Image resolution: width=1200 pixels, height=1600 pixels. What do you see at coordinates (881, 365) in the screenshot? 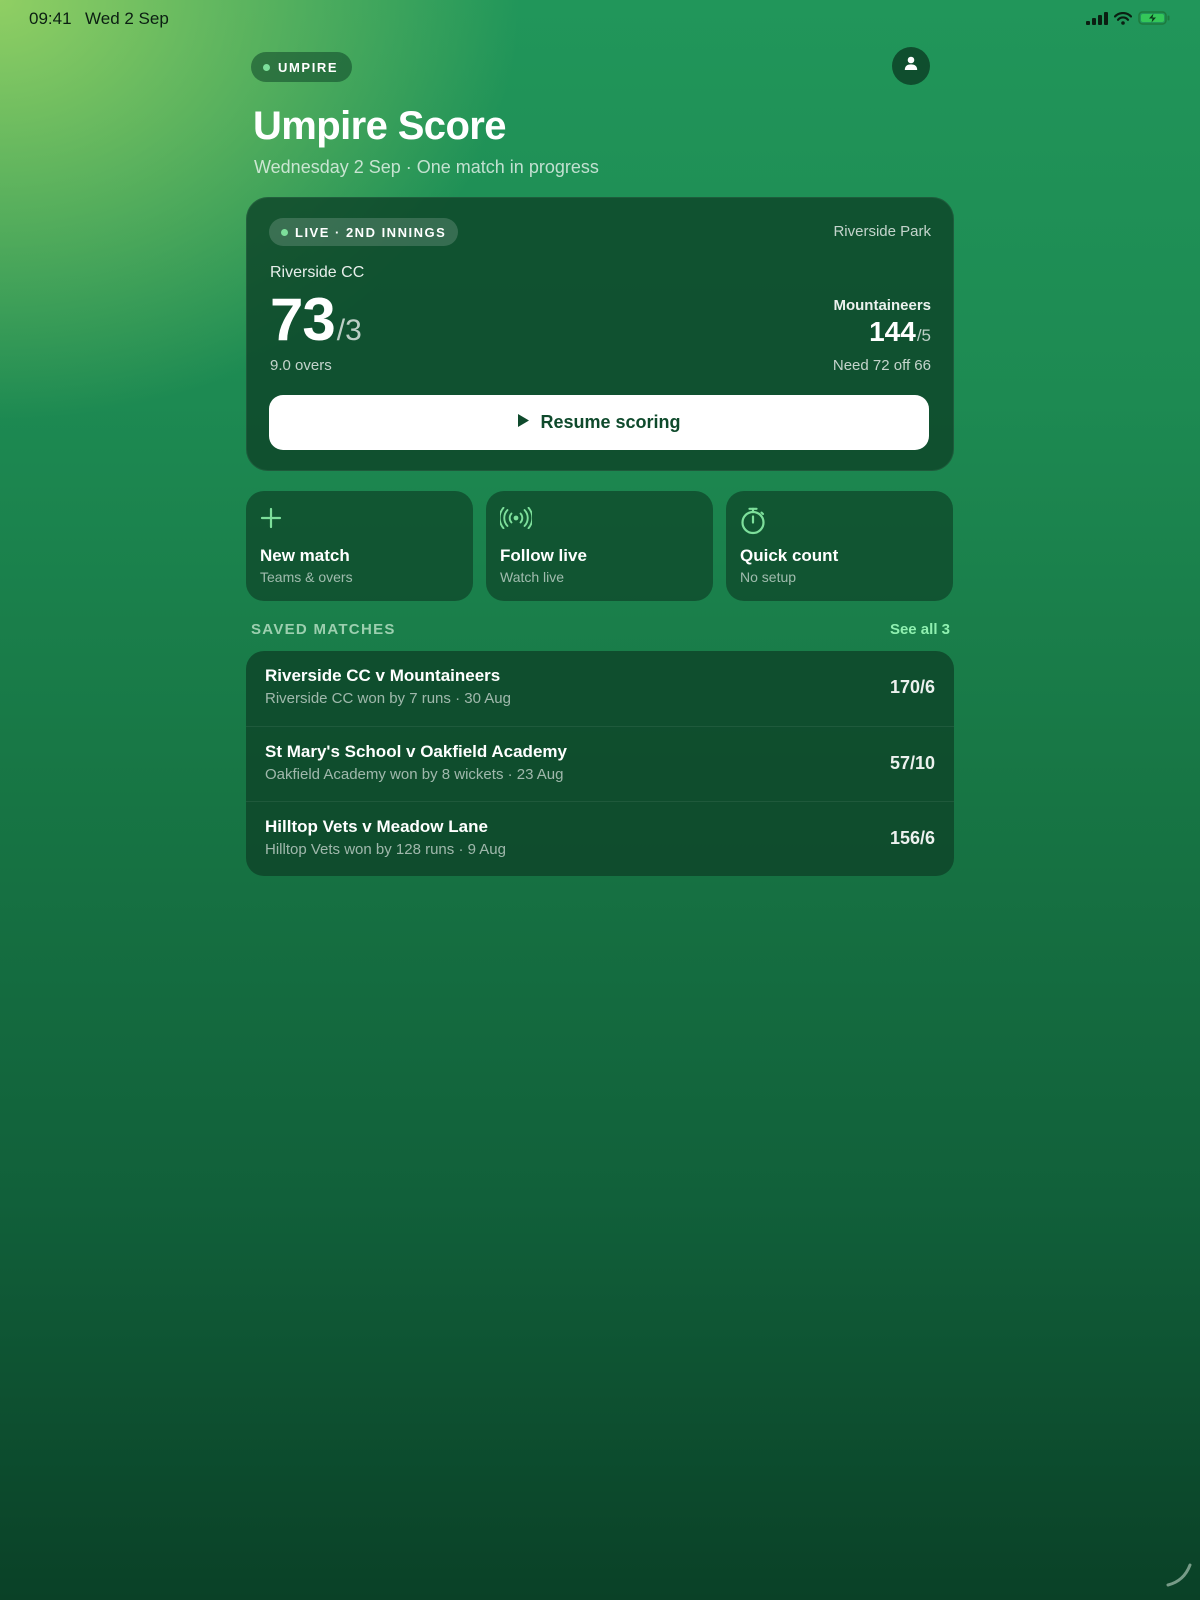
I see `target-text: Need 72 off 66` at bounding box center [881, 365].